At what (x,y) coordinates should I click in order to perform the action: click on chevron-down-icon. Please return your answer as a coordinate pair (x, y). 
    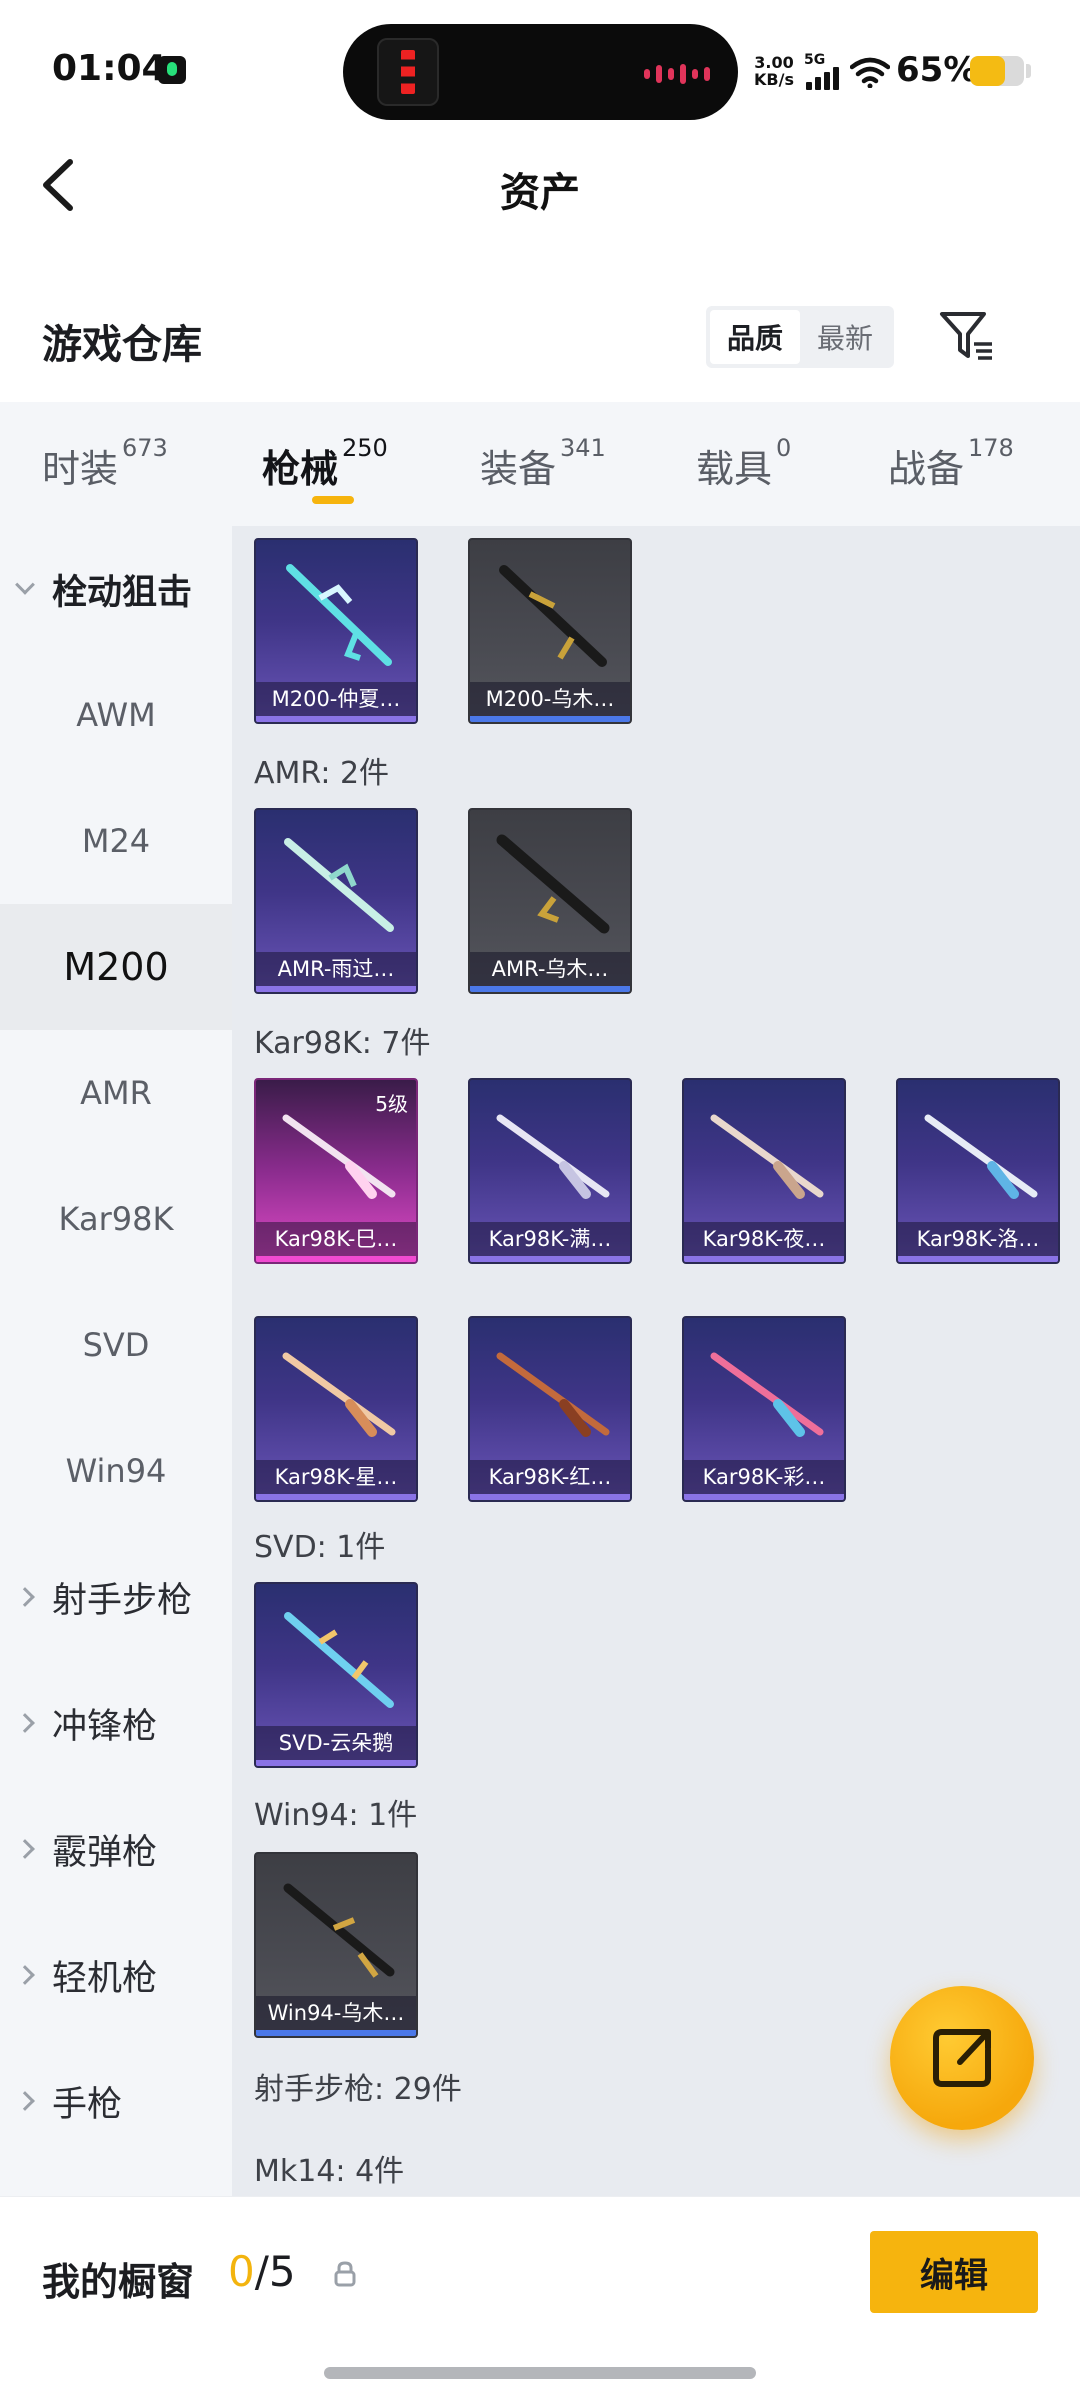
    Looking at the image, I should click on (25, 584).